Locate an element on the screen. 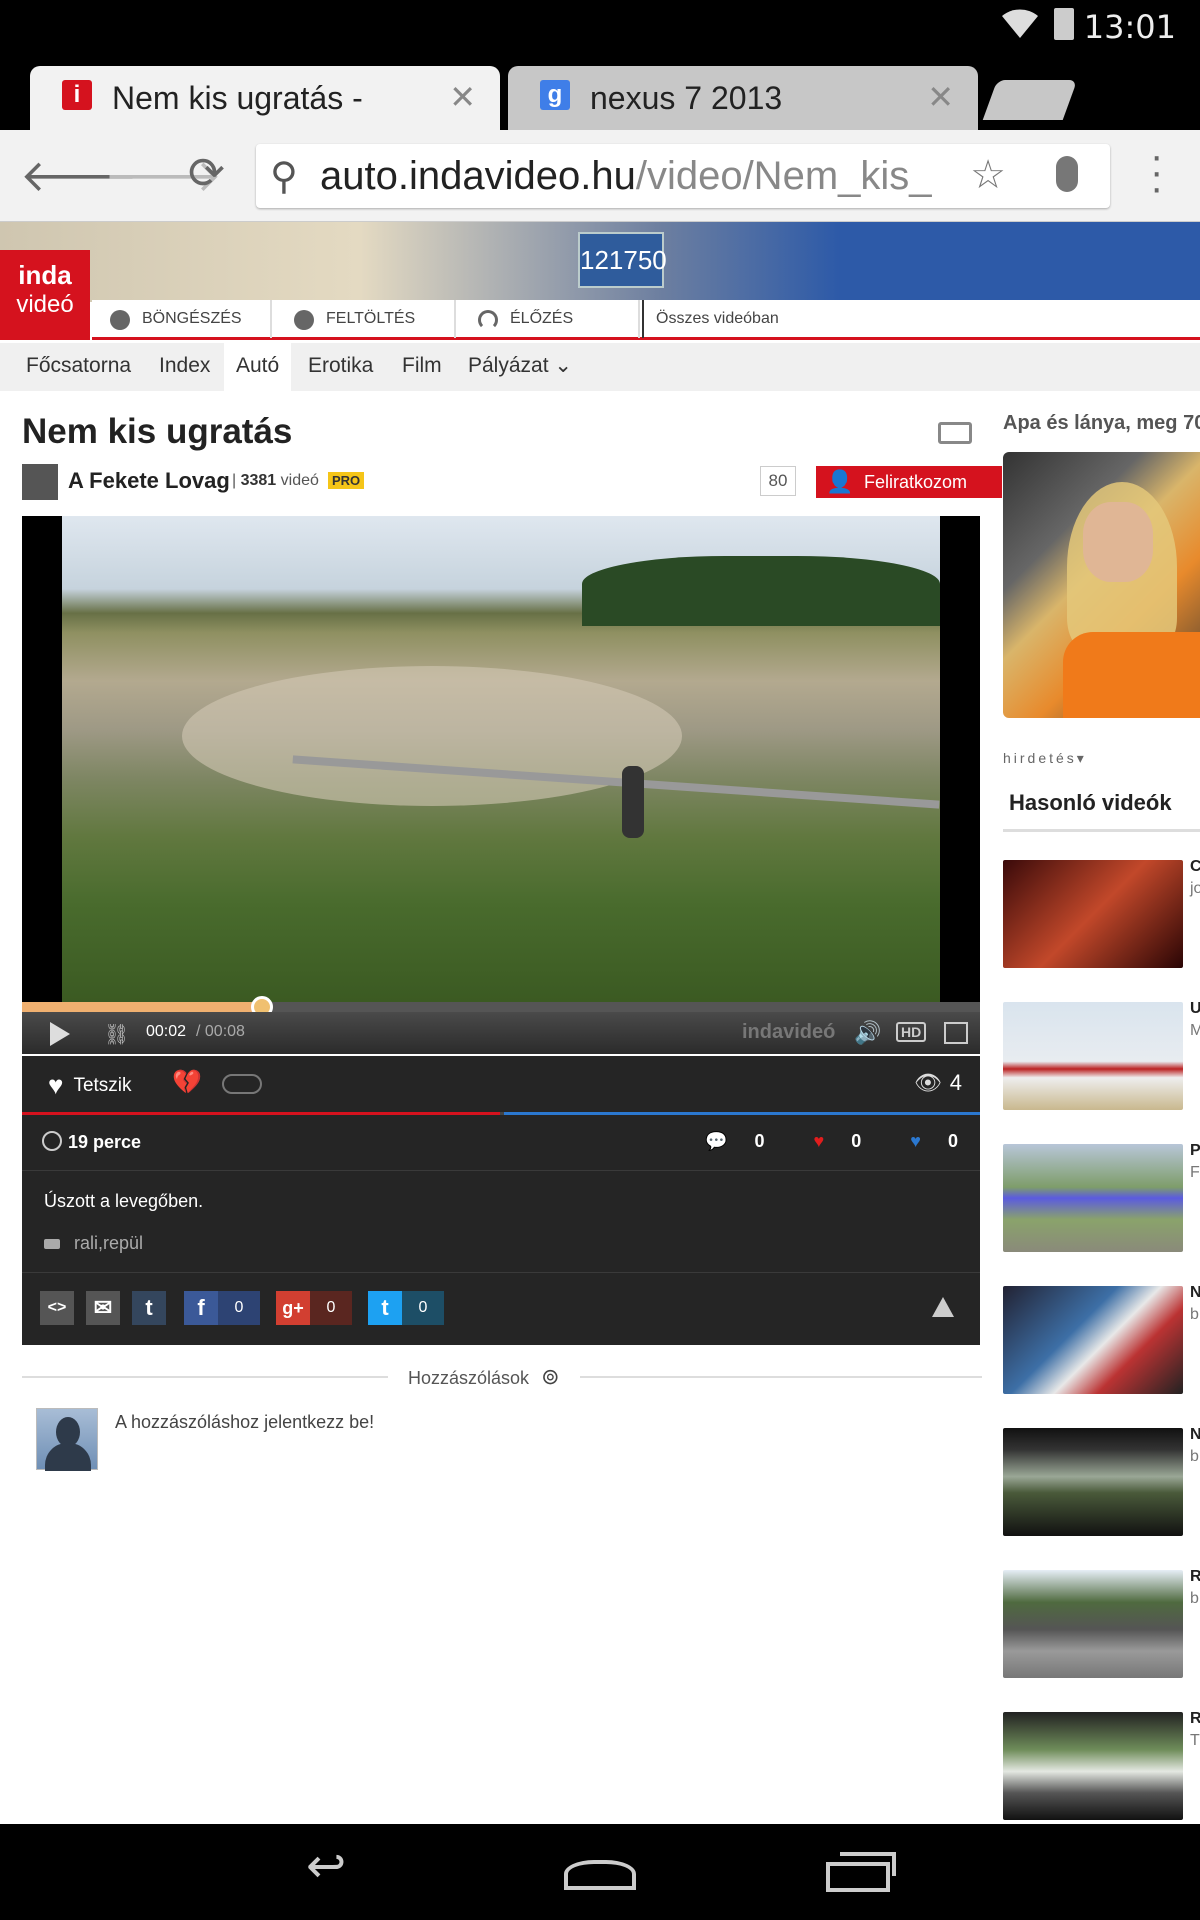 The image size is (1200, 1920). upload-icon is located at coordinates (304, 320).